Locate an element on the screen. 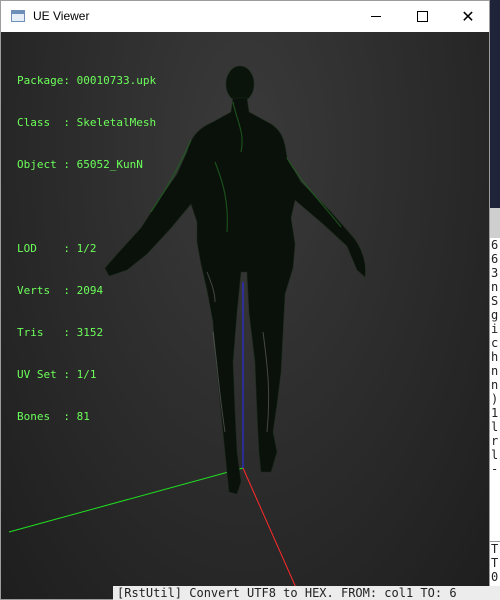 The width and height of the screenshot is (500, 600). info-object-label: Object : is located at coordinates (43, 164).